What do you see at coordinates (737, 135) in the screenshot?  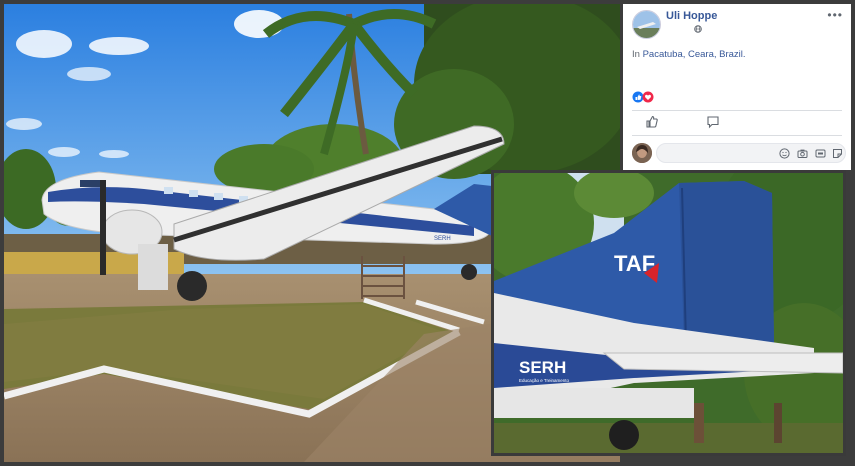 I see `divider-bottom` at bounding box center [737, 135].